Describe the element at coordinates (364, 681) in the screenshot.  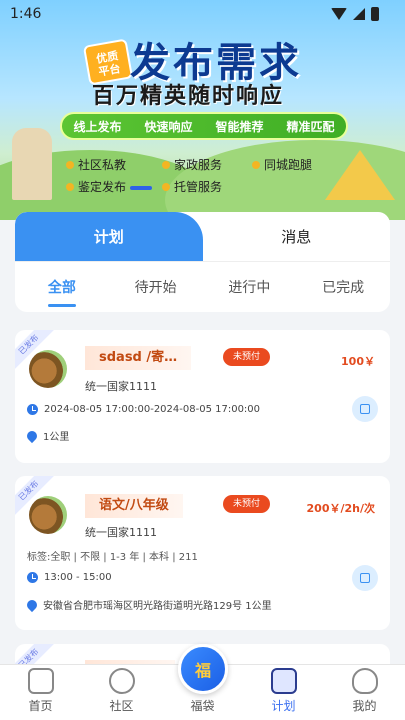
I see `profile-icon` at that location.